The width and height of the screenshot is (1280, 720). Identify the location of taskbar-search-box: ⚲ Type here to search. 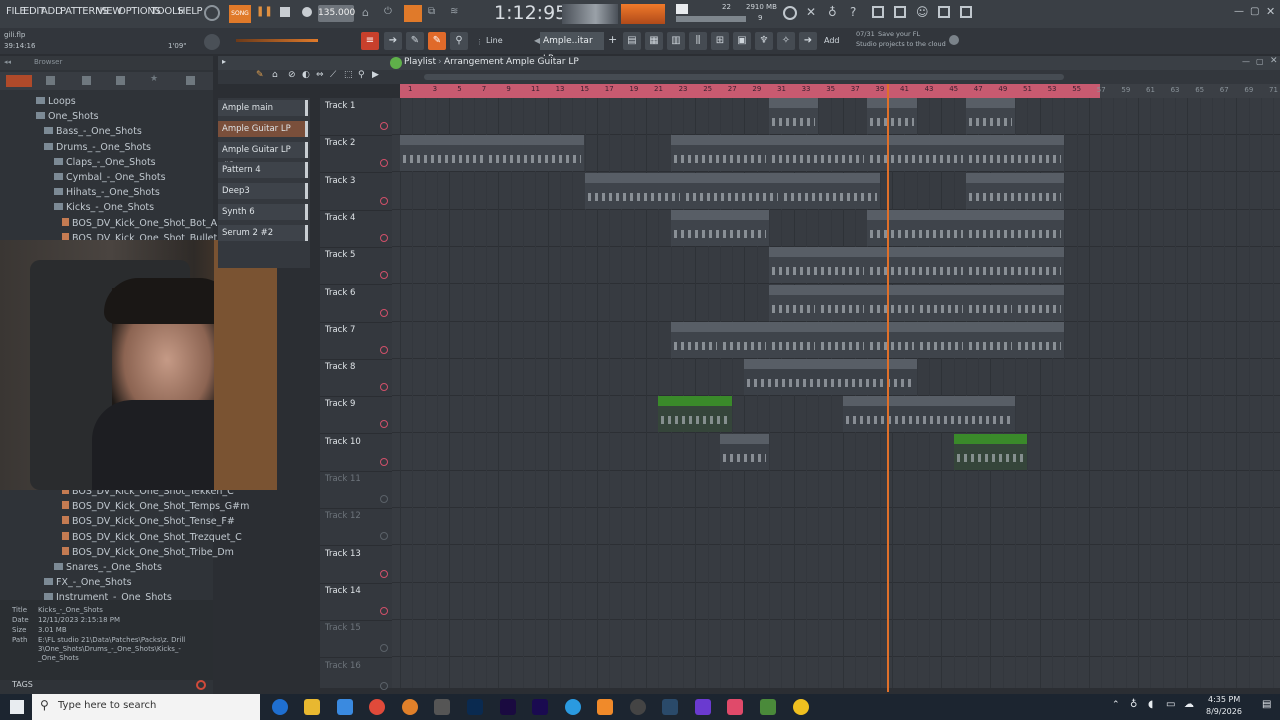
(146, 707).